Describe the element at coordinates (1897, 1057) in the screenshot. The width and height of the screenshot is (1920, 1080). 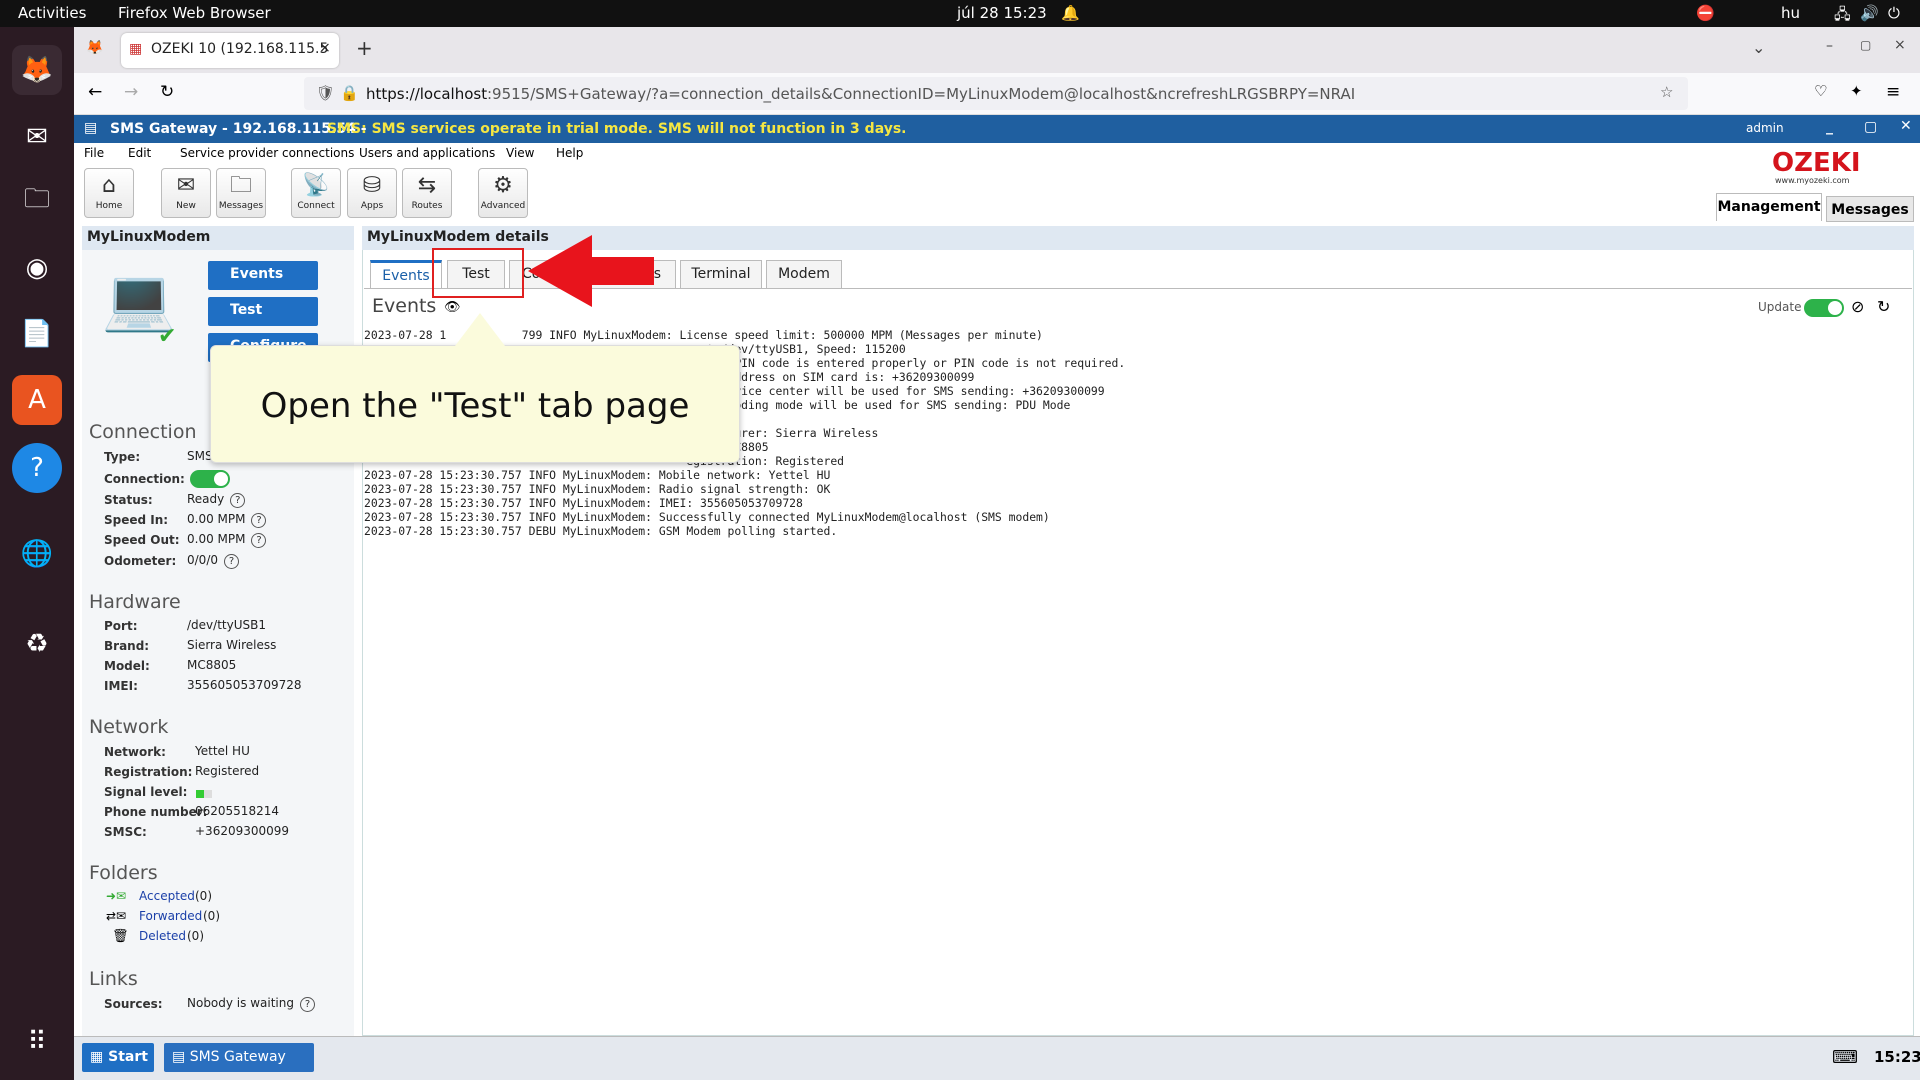
I see `taskbar-clock: 15:23` at that location.